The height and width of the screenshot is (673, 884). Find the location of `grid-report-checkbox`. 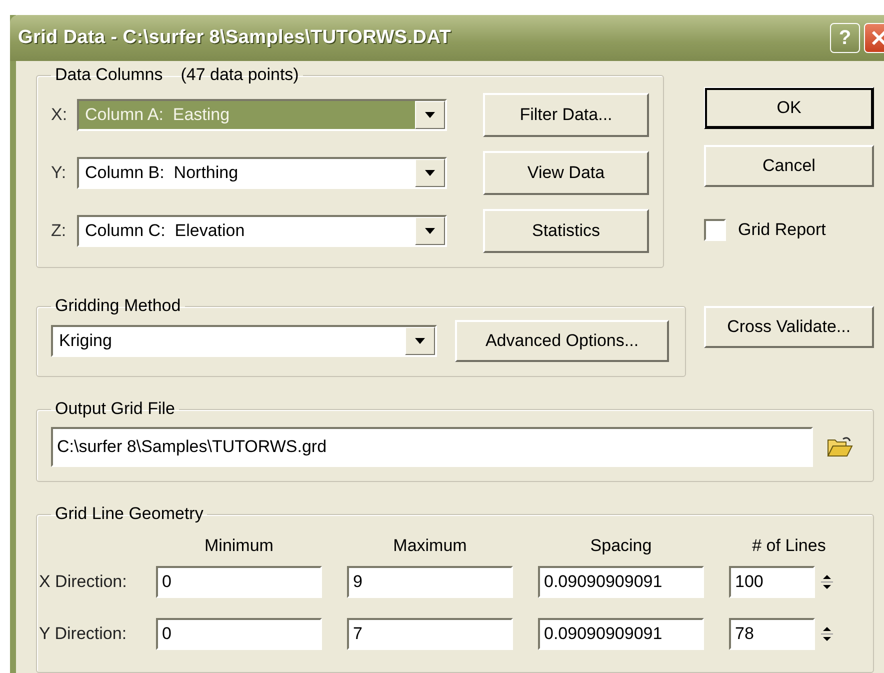

grid-report-checkbox is located at coordinates (715, 230).